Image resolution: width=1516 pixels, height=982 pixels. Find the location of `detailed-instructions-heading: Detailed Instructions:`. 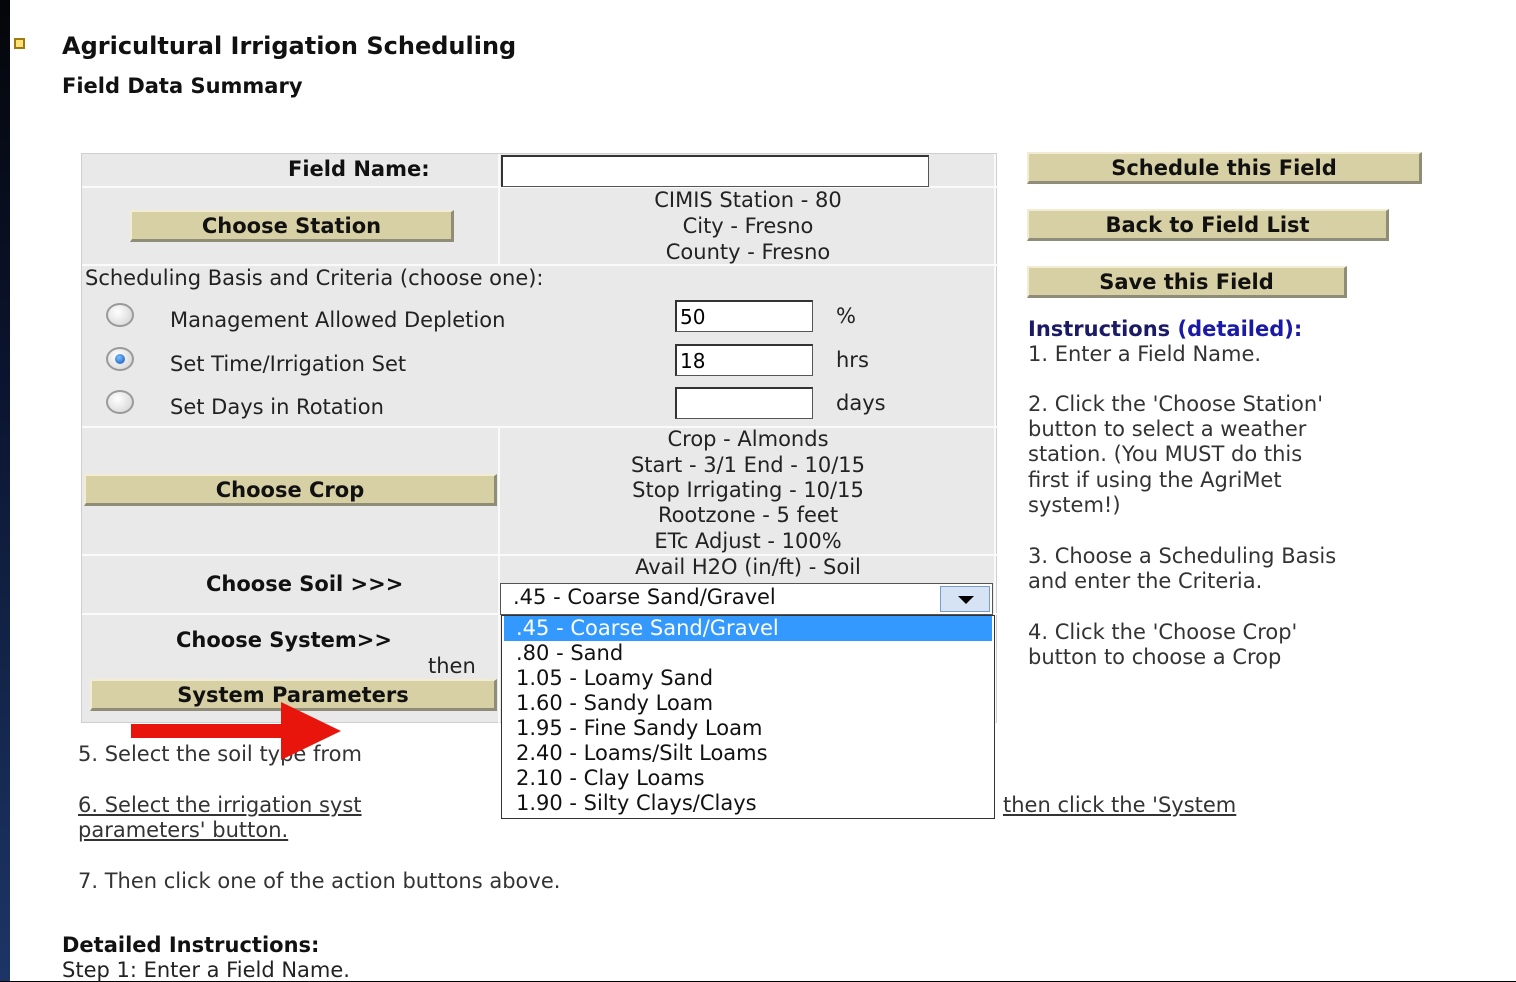

detailed-instructions-heading: Detailed Instructions: is located at coordinates (191, 945).